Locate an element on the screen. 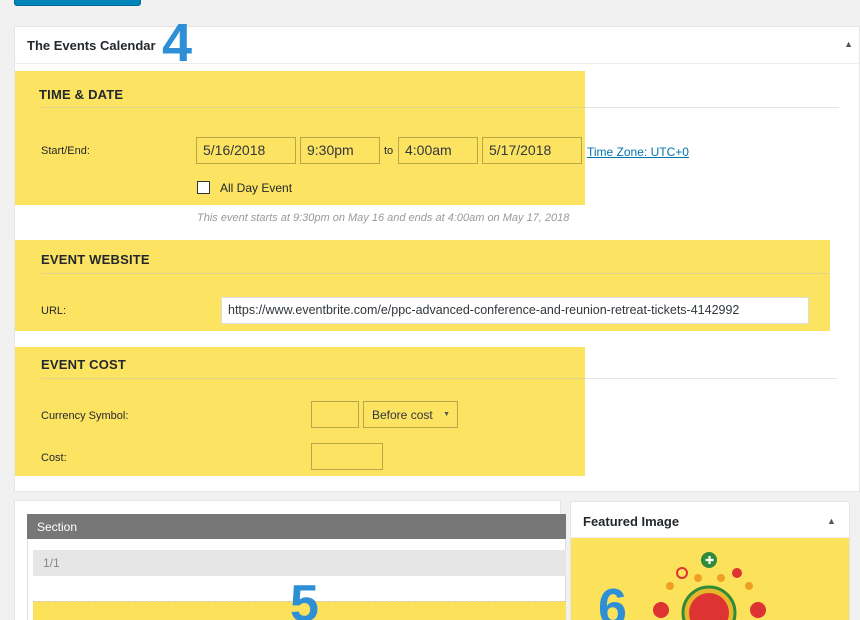  url-label: URL: is located at coordinates (54, 311).